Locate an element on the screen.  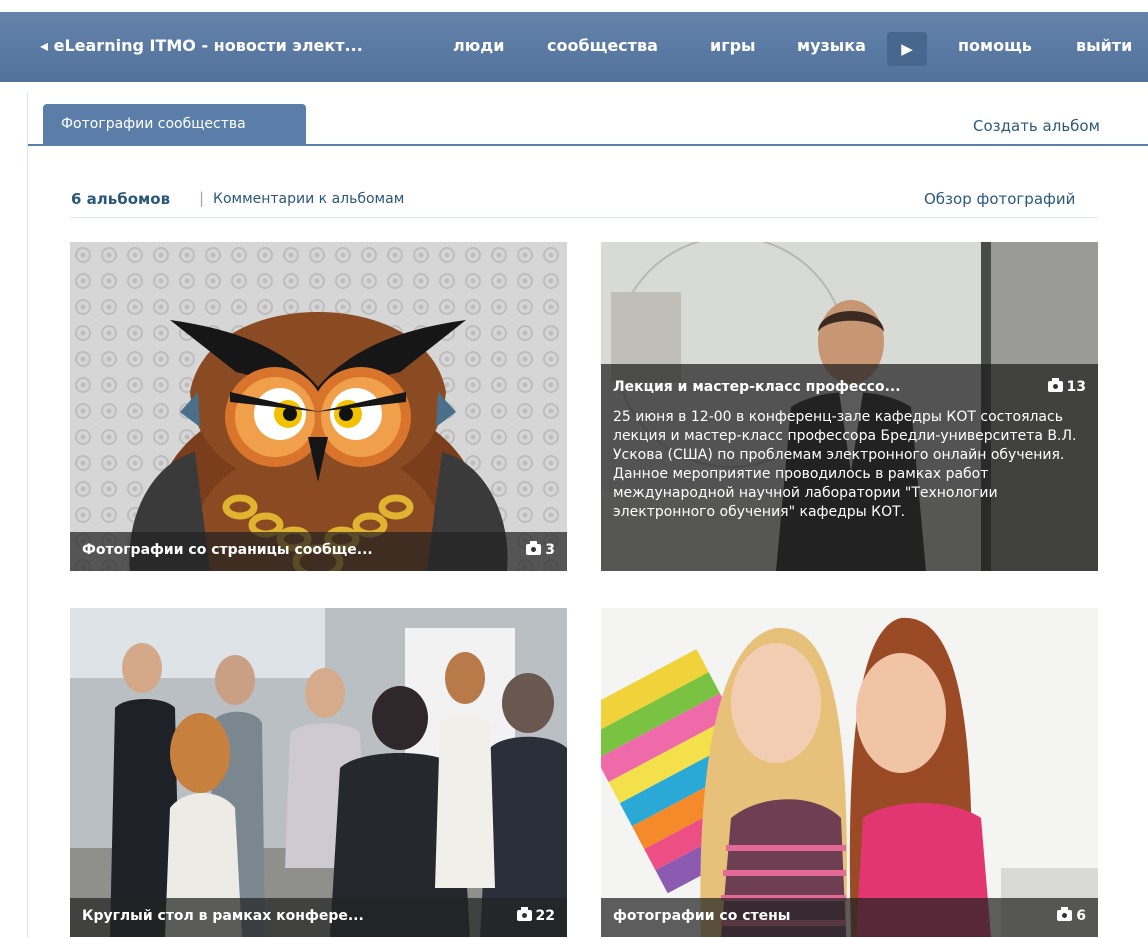
album-count-link: 6 альбомов is located at coordinates (120, 199).